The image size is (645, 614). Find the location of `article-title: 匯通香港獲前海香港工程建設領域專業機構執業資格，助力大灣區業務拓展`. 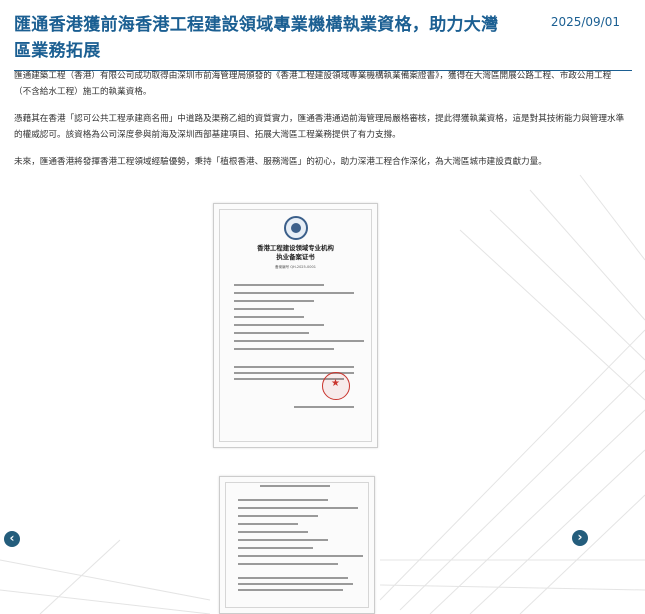

article-title: 匯通香港獲前海香港工程建設領域專業機構執業資格，助力大灣區業務拓展 is located at coordinates (256, 38).